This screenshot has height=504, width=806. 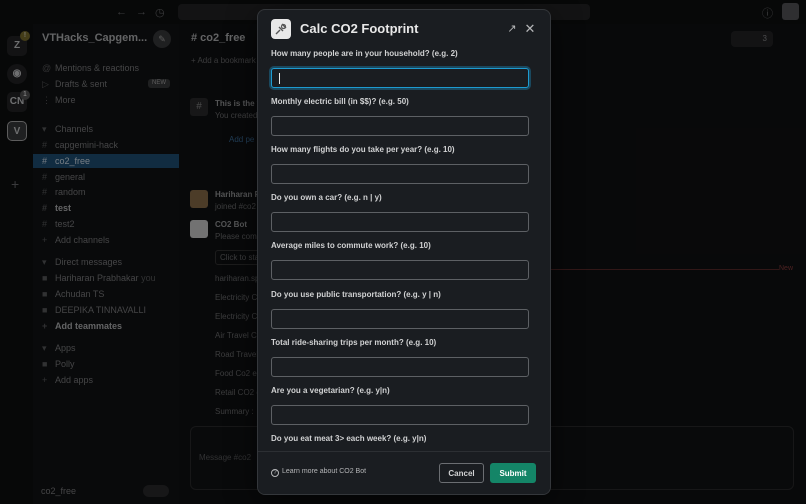 I want to click on field-label: Do you eat meat 3> each week? (e.g. y|n), so click(x=349, y=438).